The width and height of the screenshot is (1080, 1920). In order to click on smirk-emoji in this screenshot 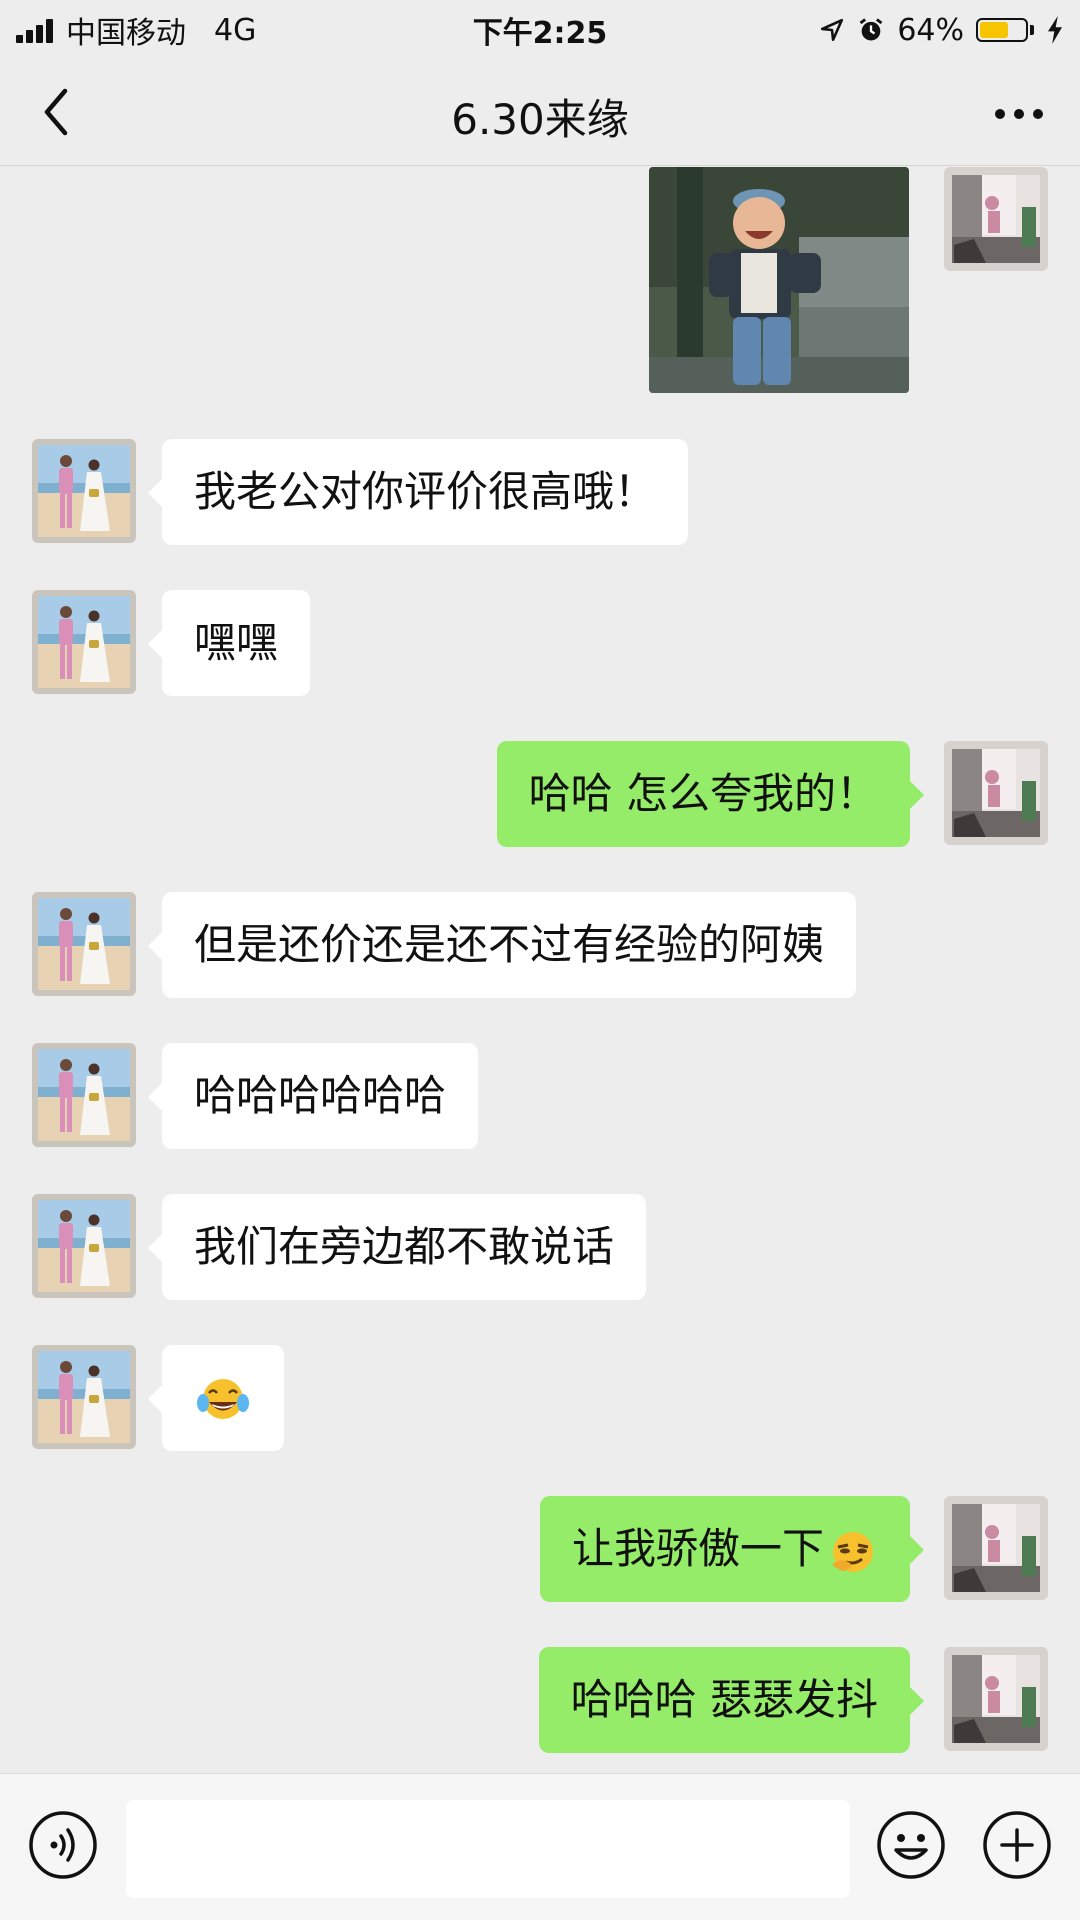, I will do `click(852, 1551)`.